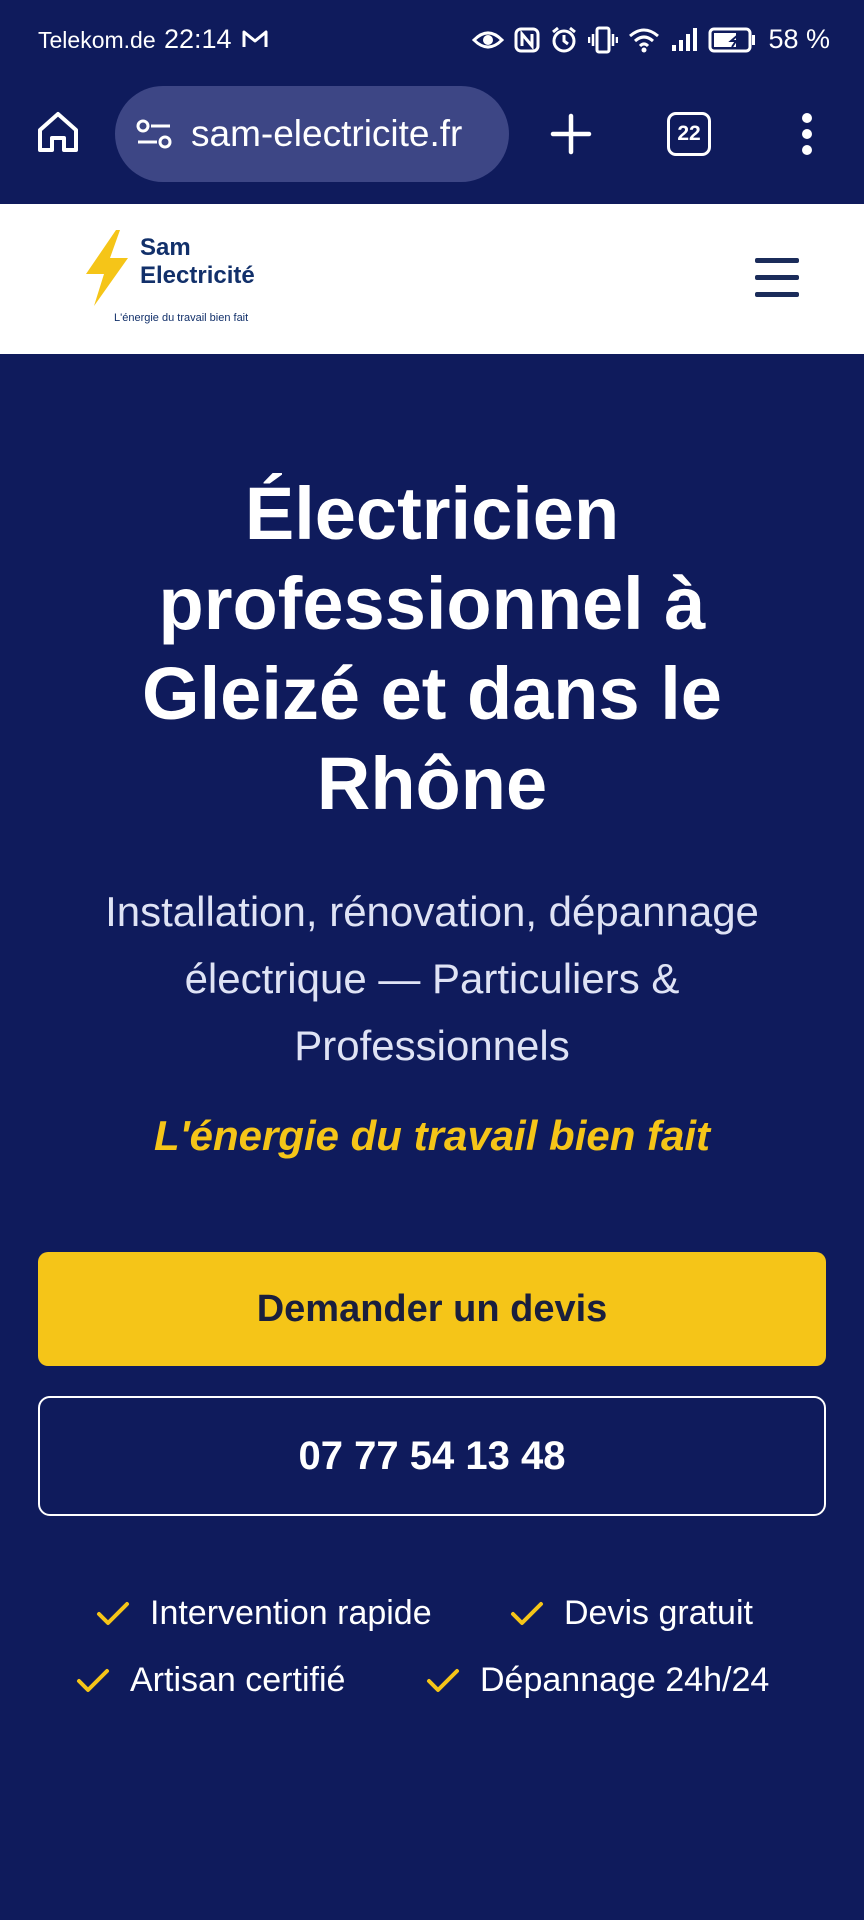 This screenshot has height=1920, width=864. What do you see at coordinates (255, 38) in the screenshot?
I see `mail-icon` at bounding box center [255, 38].